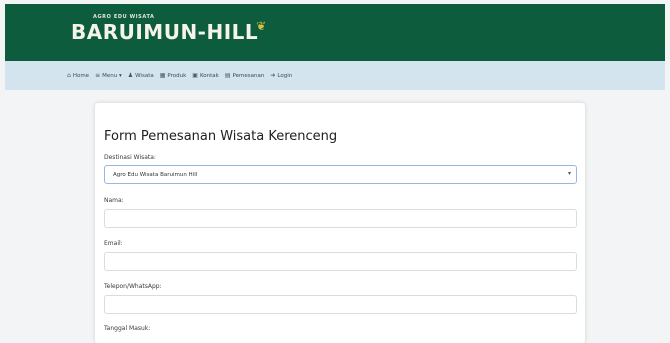  What do you see at coordinates (81, 75) in the screenshot?
I see `nav-item-label: Home` at bounding box center [81, 75].